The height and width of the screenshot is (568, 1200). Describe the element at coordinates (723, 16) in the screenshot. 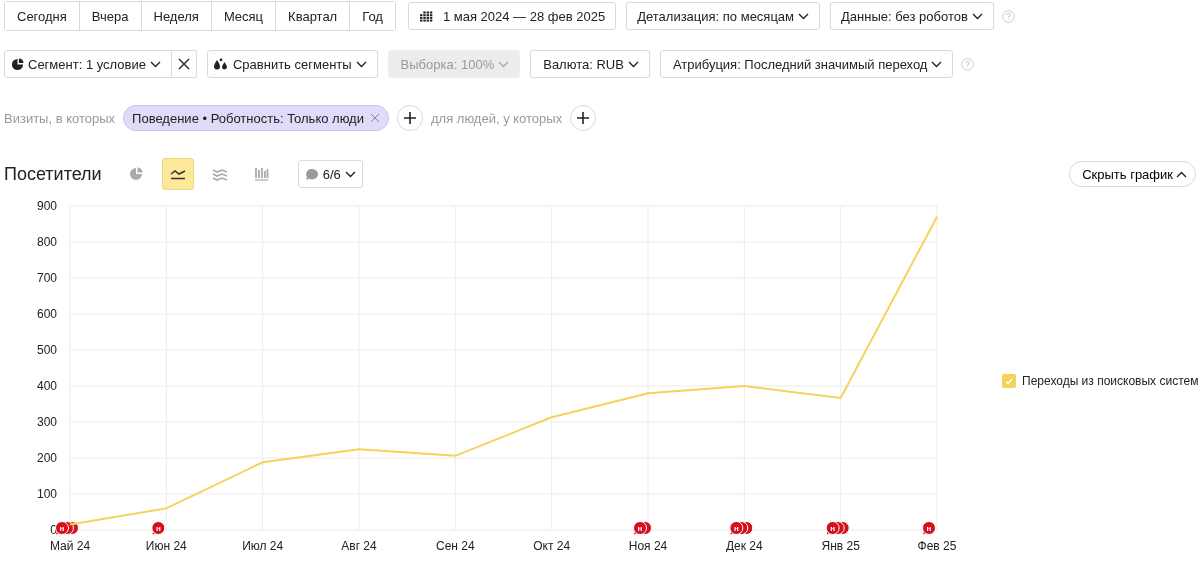

I see `dropdown-button: Детализация: по месяцам` at that location.